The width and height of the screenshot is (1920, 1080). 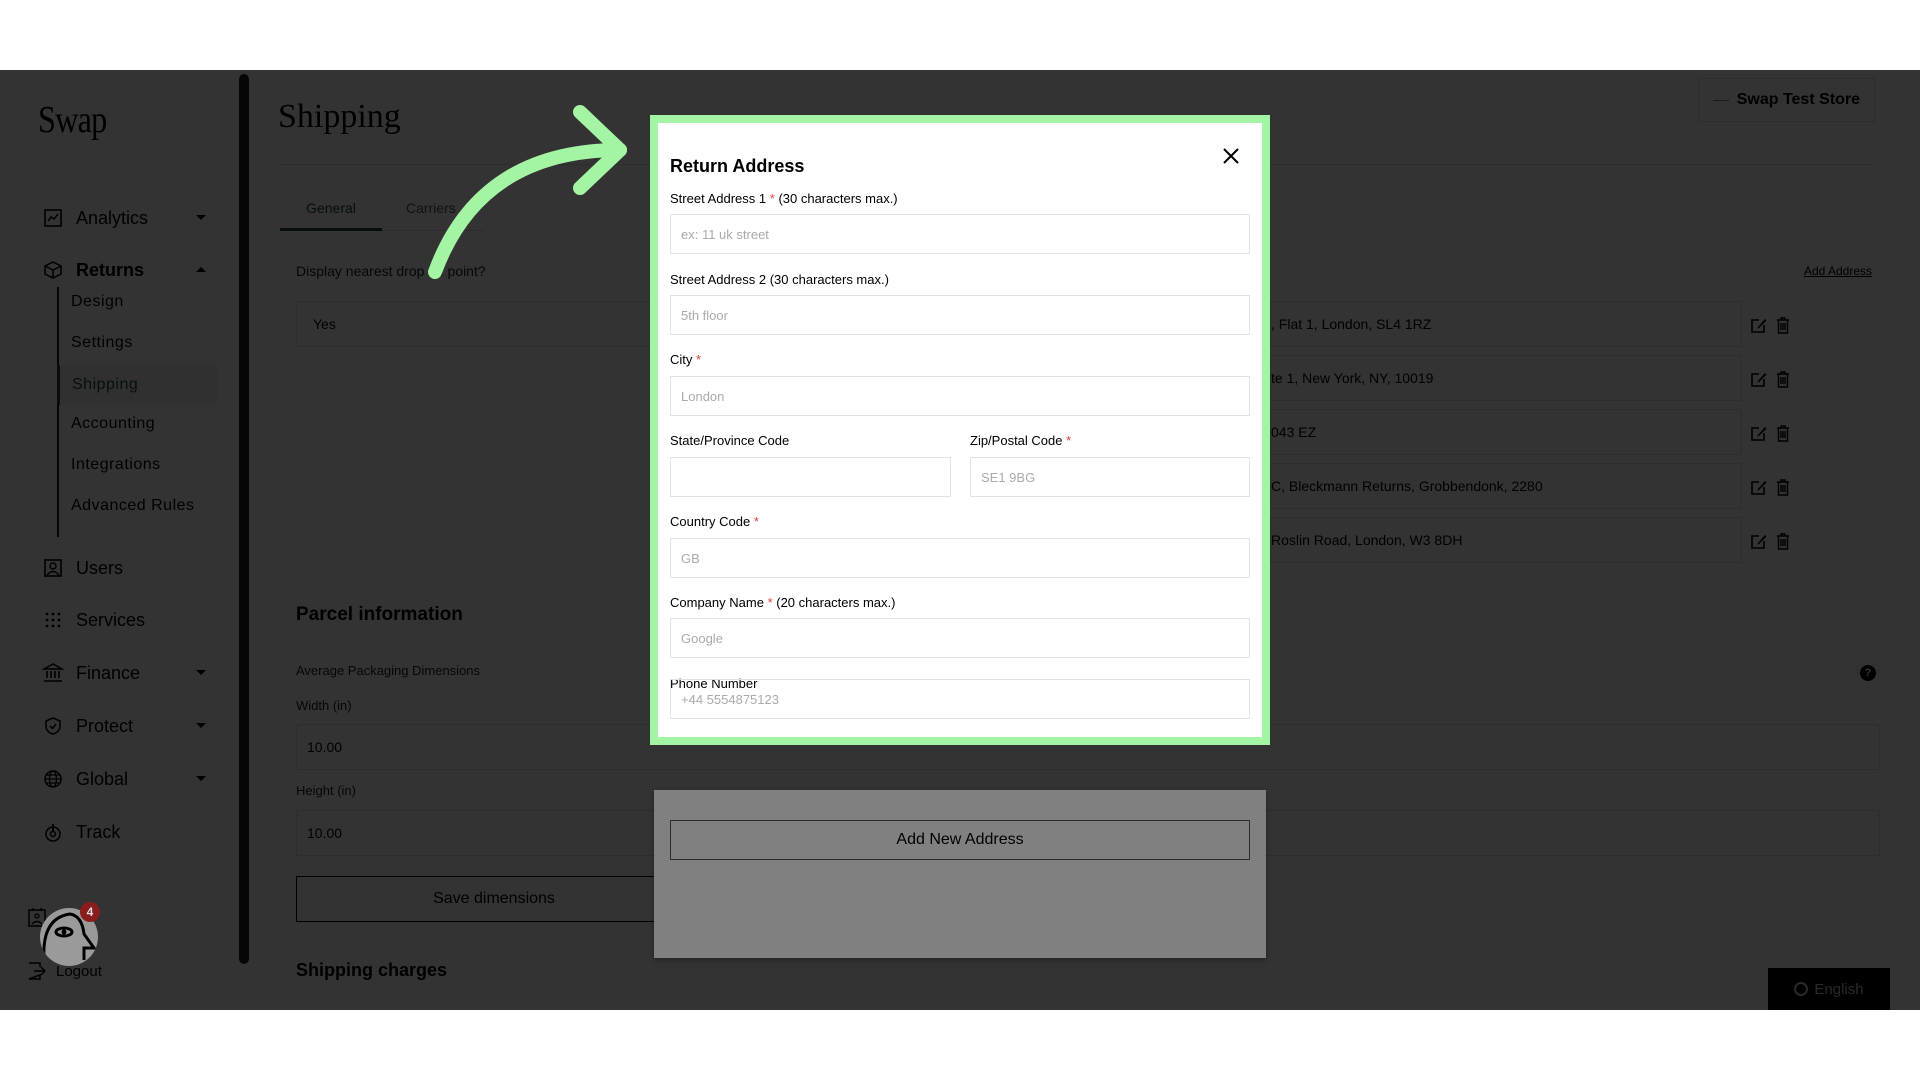 I want to click on city-label: City *, so click(x=685, y=359).